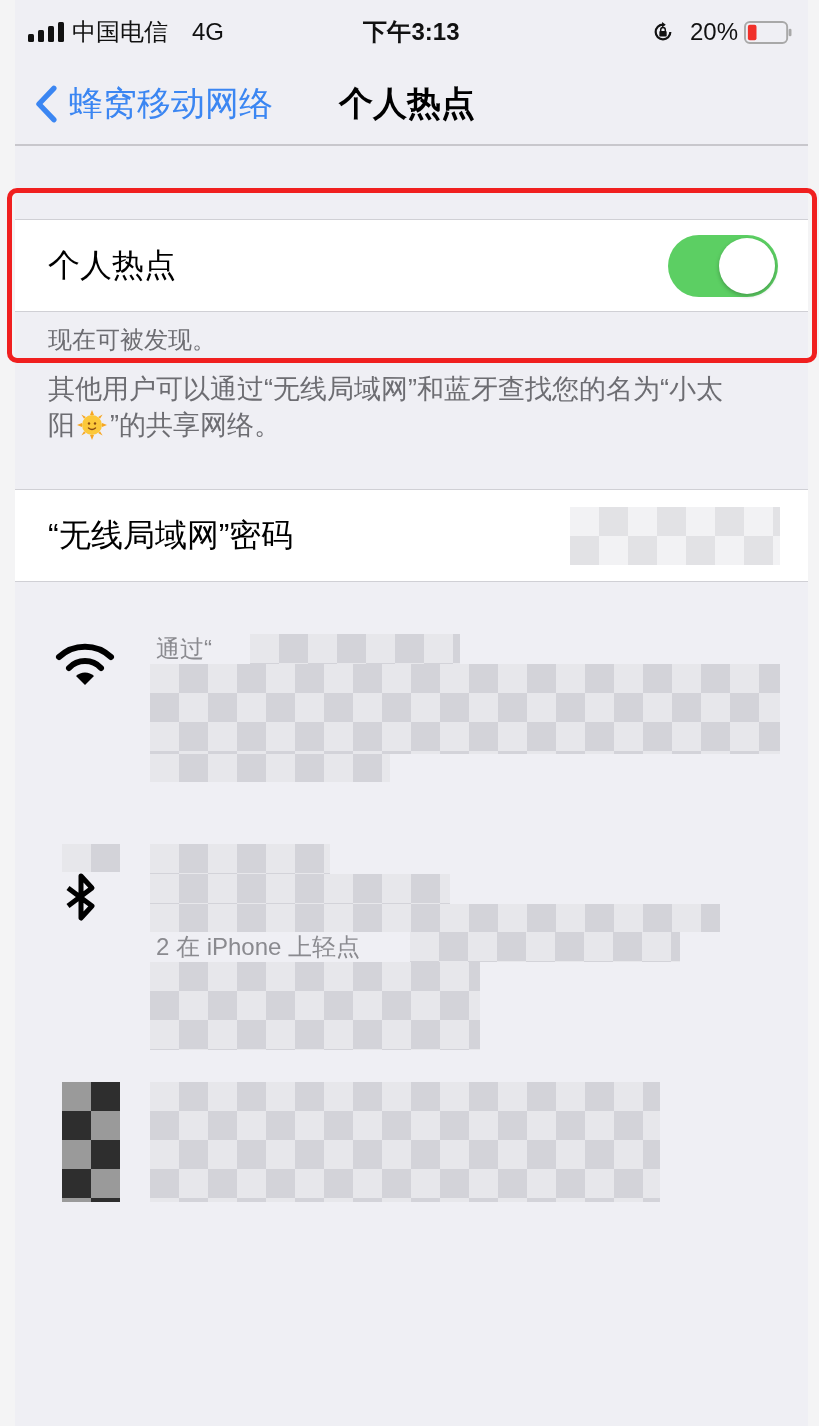 The image size is (819, 1426). I want to click on status-time: 下午3:13, so click(411, 32).